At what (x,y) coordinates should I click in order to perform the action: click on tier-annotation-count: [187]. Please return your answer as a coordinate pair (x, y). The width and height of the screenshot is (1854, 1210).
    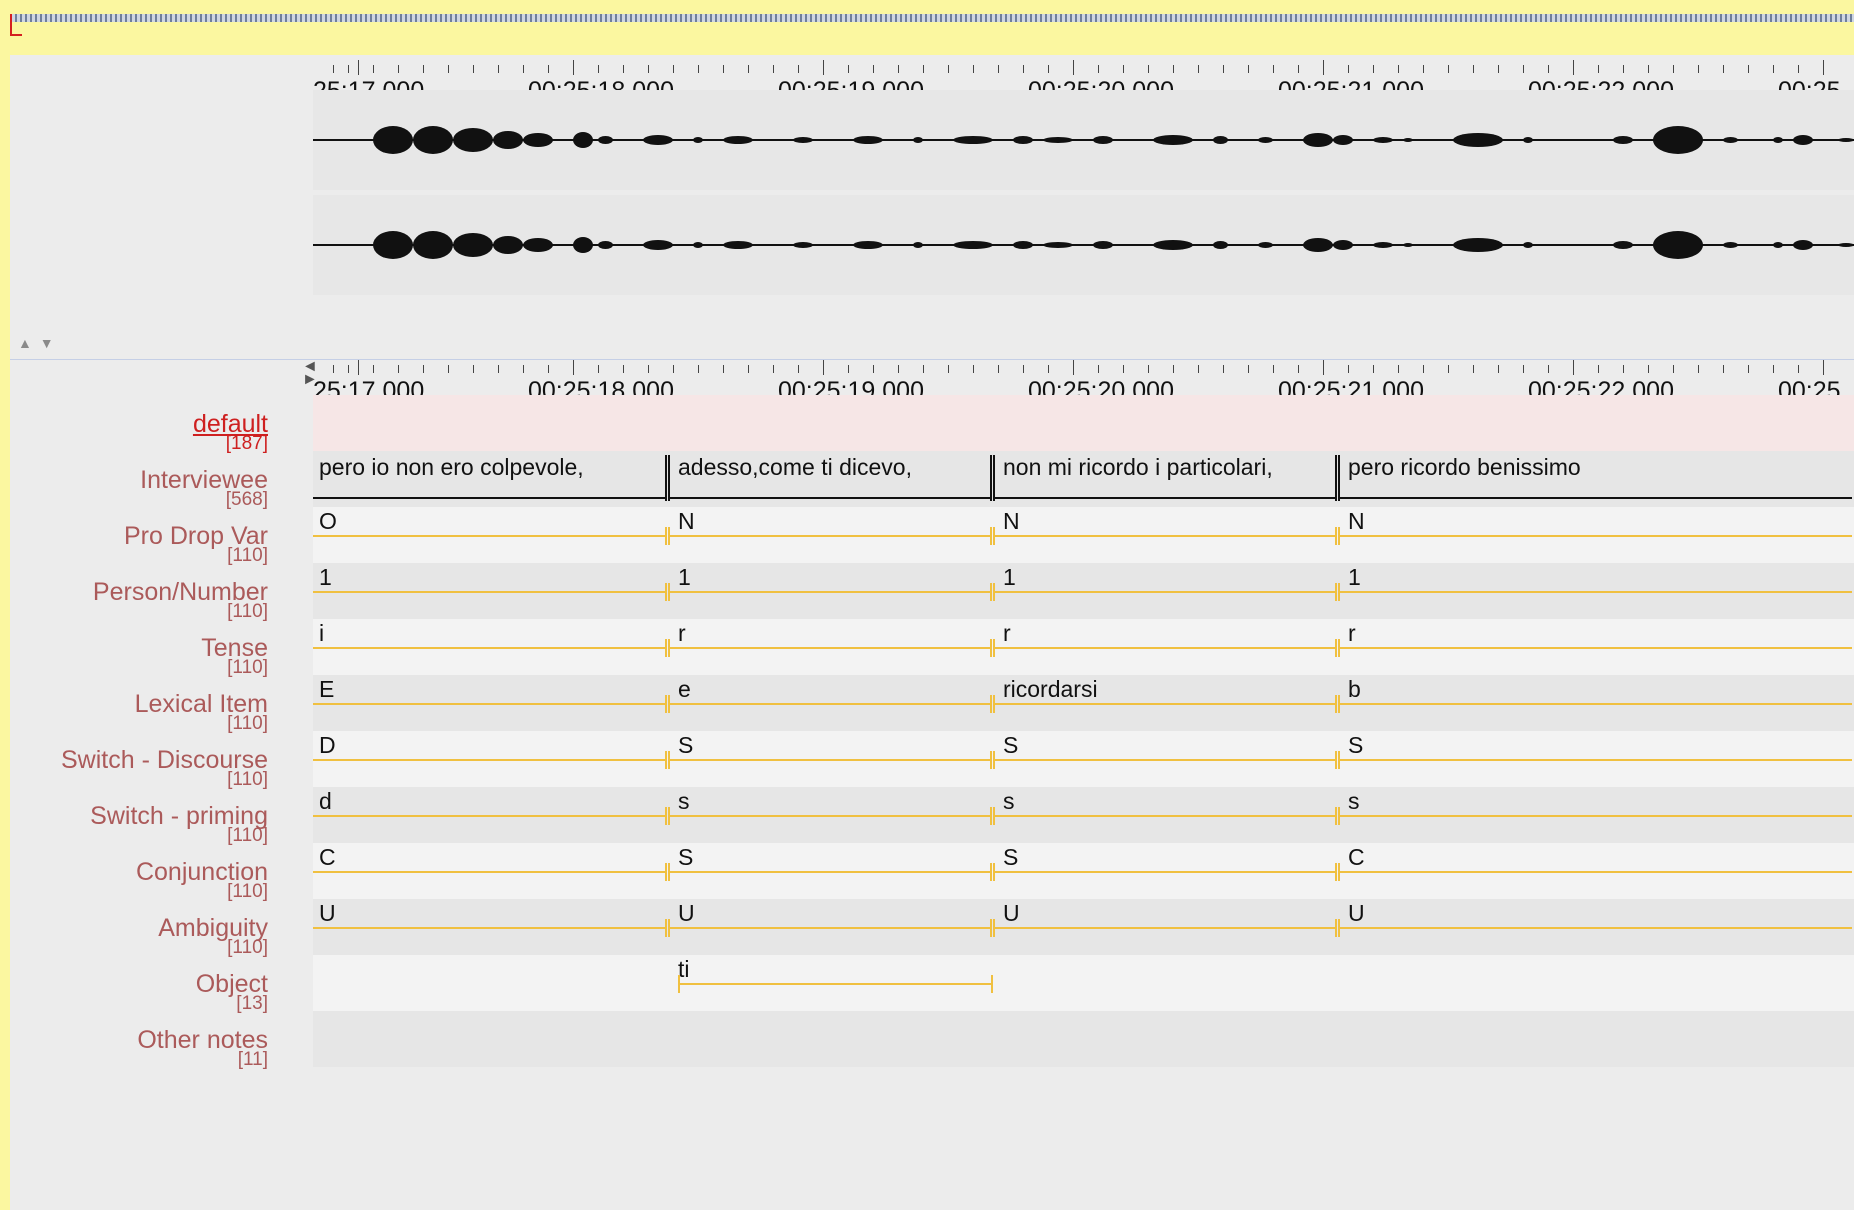
    Looking at the image, I should click on (246, 443).